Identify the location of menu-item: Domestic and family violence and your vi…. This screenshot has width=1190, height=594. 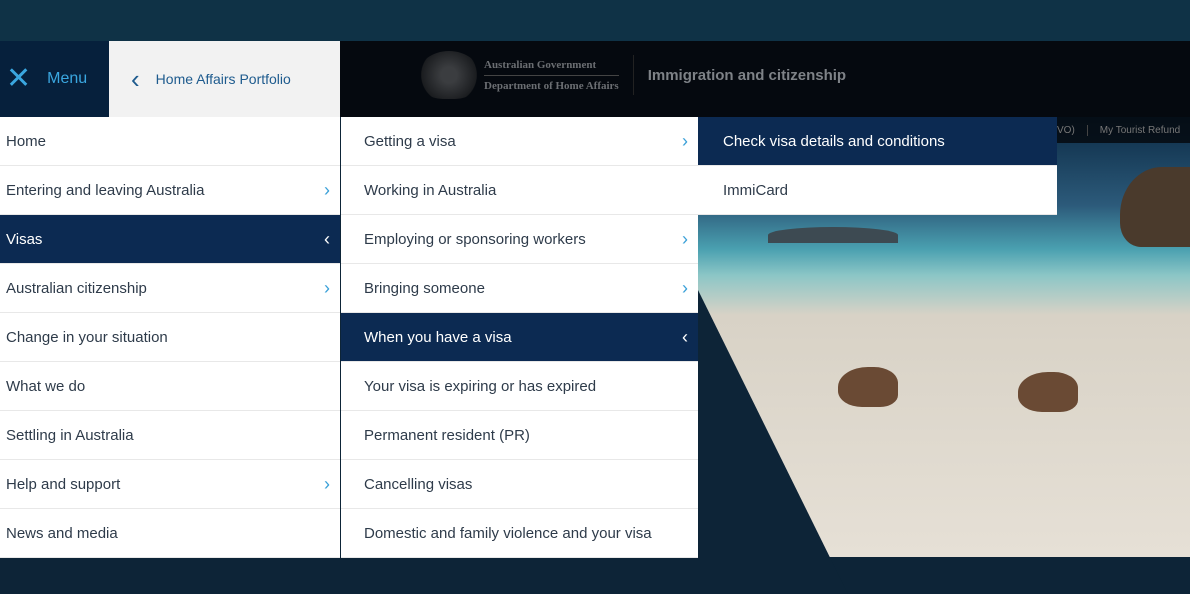
(519, 533).